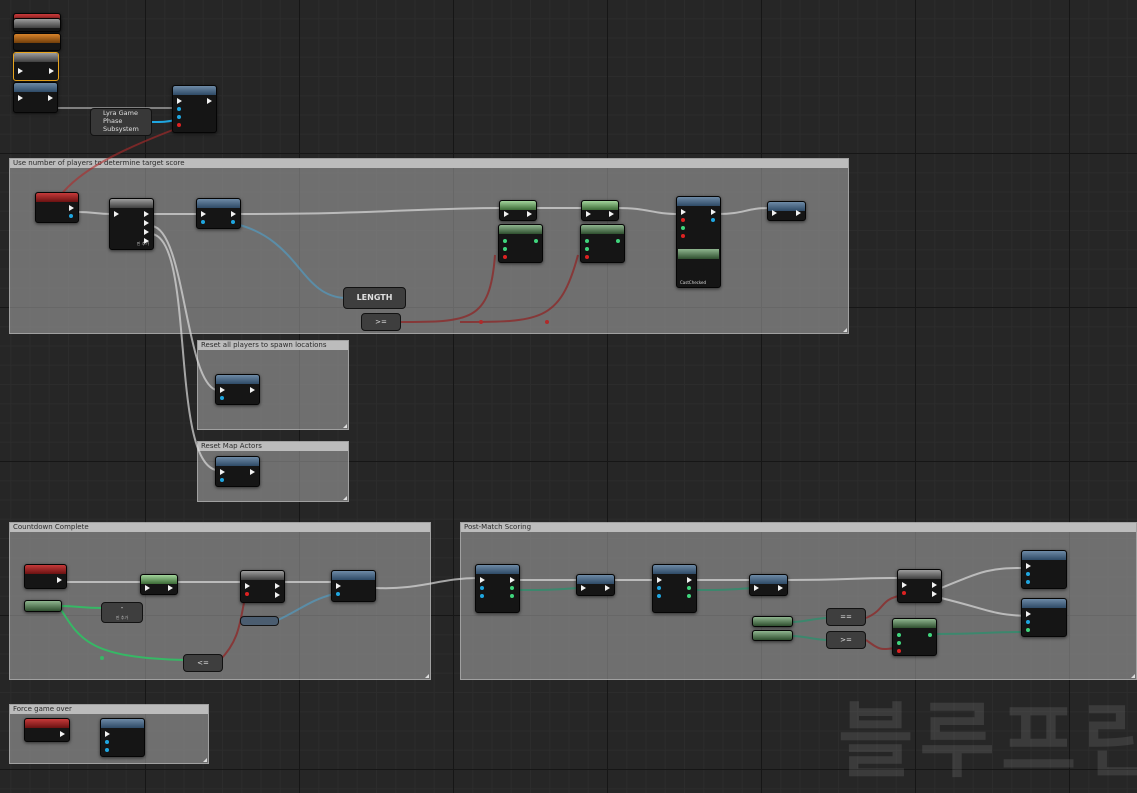  What do you see at coordinates (237, 389) in the screenshot?
I see `reset-players-node` at bounding box center [237, 389].